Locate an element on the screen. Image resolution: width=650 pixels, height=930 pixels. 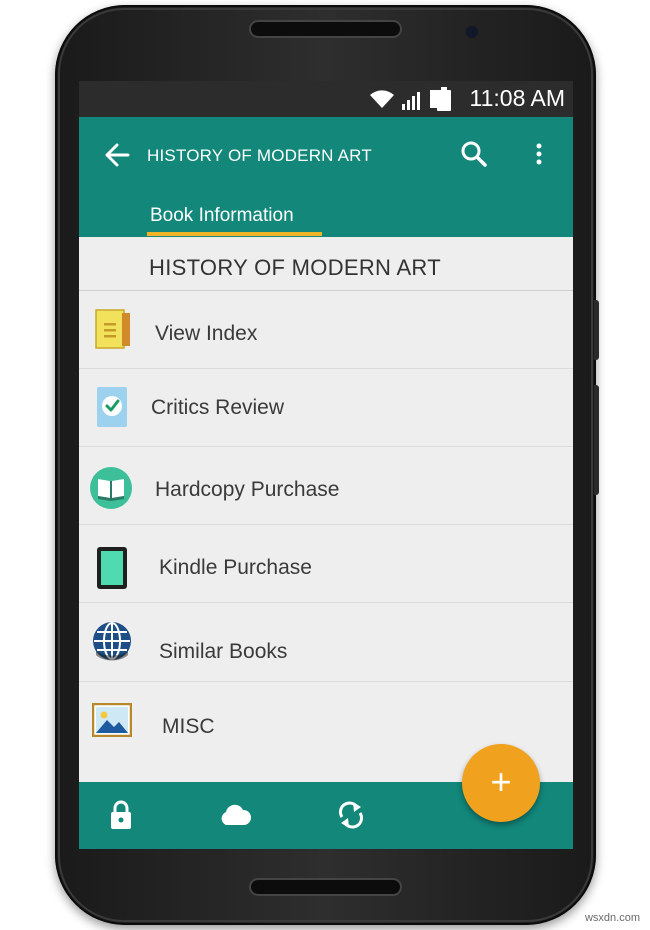
checkmark-icon is located at coordinates (112, 407).